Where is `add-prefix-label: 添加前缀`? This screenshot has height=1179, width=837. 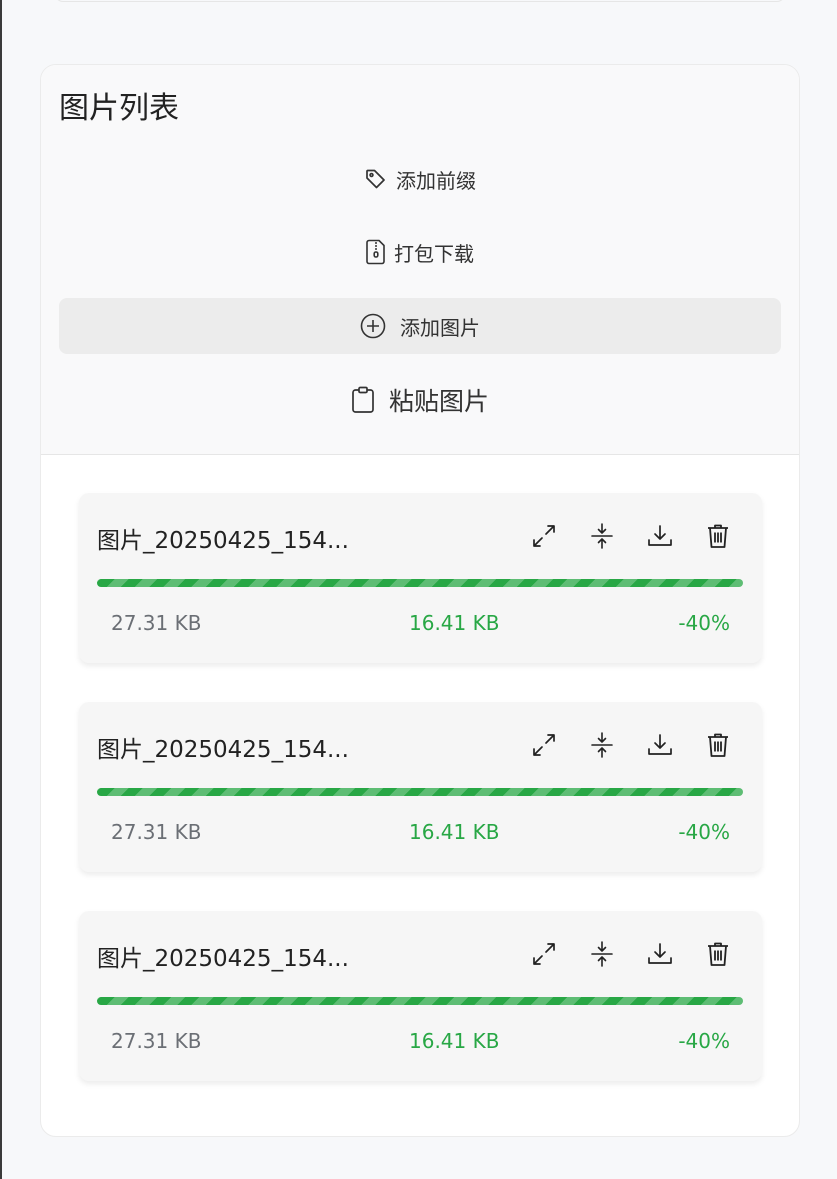
add-prefix-label: 添加前缀 is located at coordinates (436, 180).